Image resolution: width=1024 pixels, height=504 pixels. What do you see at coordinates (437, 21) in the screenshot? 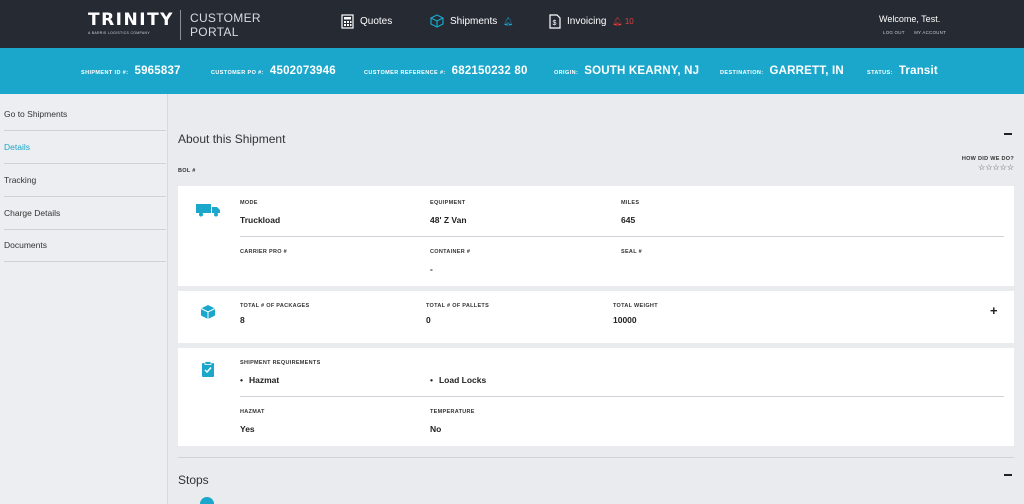
I see `box-icon` at bounding box center [437, 21].